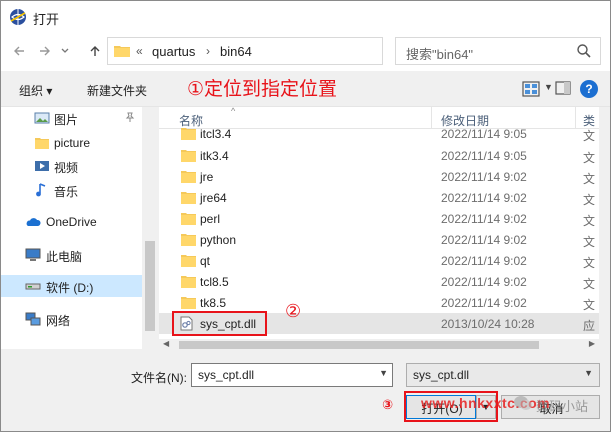 This screenshot has width=611, height=432. Describe the element at coordinates (46, 19) in the screenshot. I see `window-title: 打开` at that location.